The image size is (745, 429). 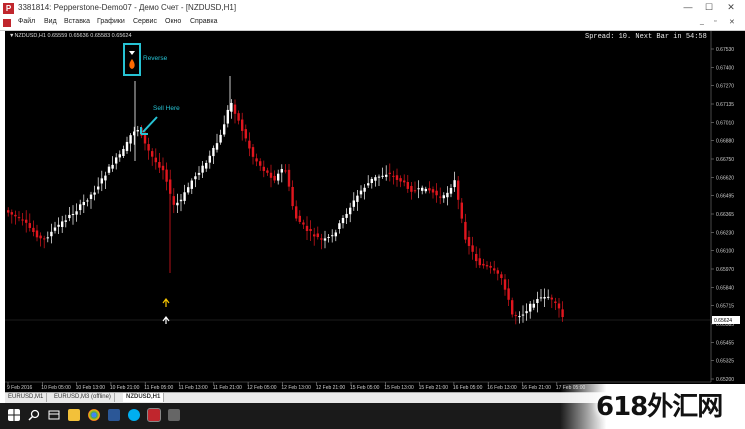 I want to click on windows-icon, so click(x=14, y=415).